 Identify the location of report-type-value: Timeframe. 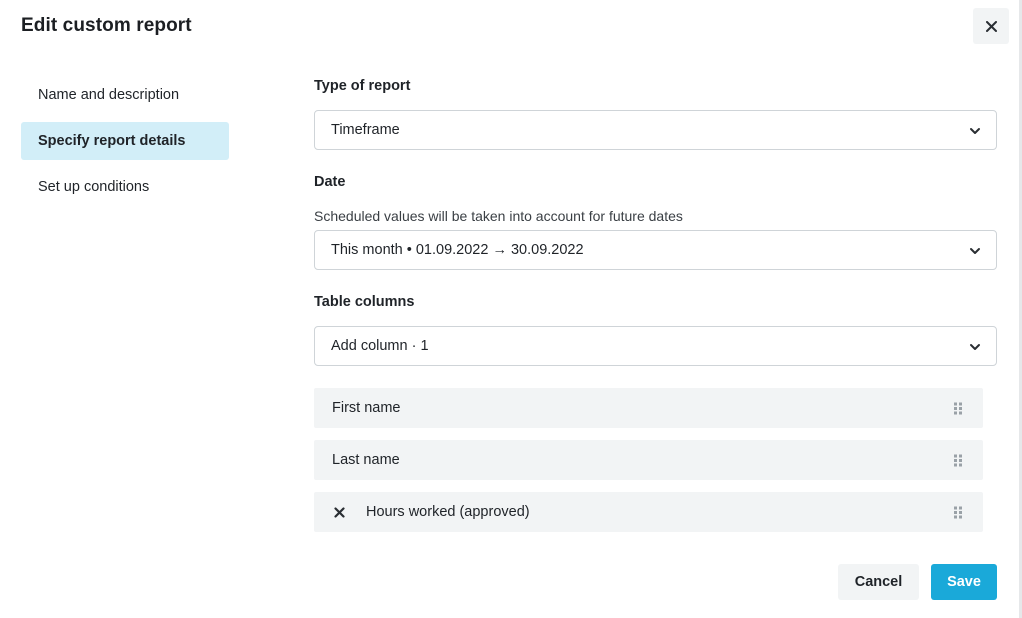
(365, 130).